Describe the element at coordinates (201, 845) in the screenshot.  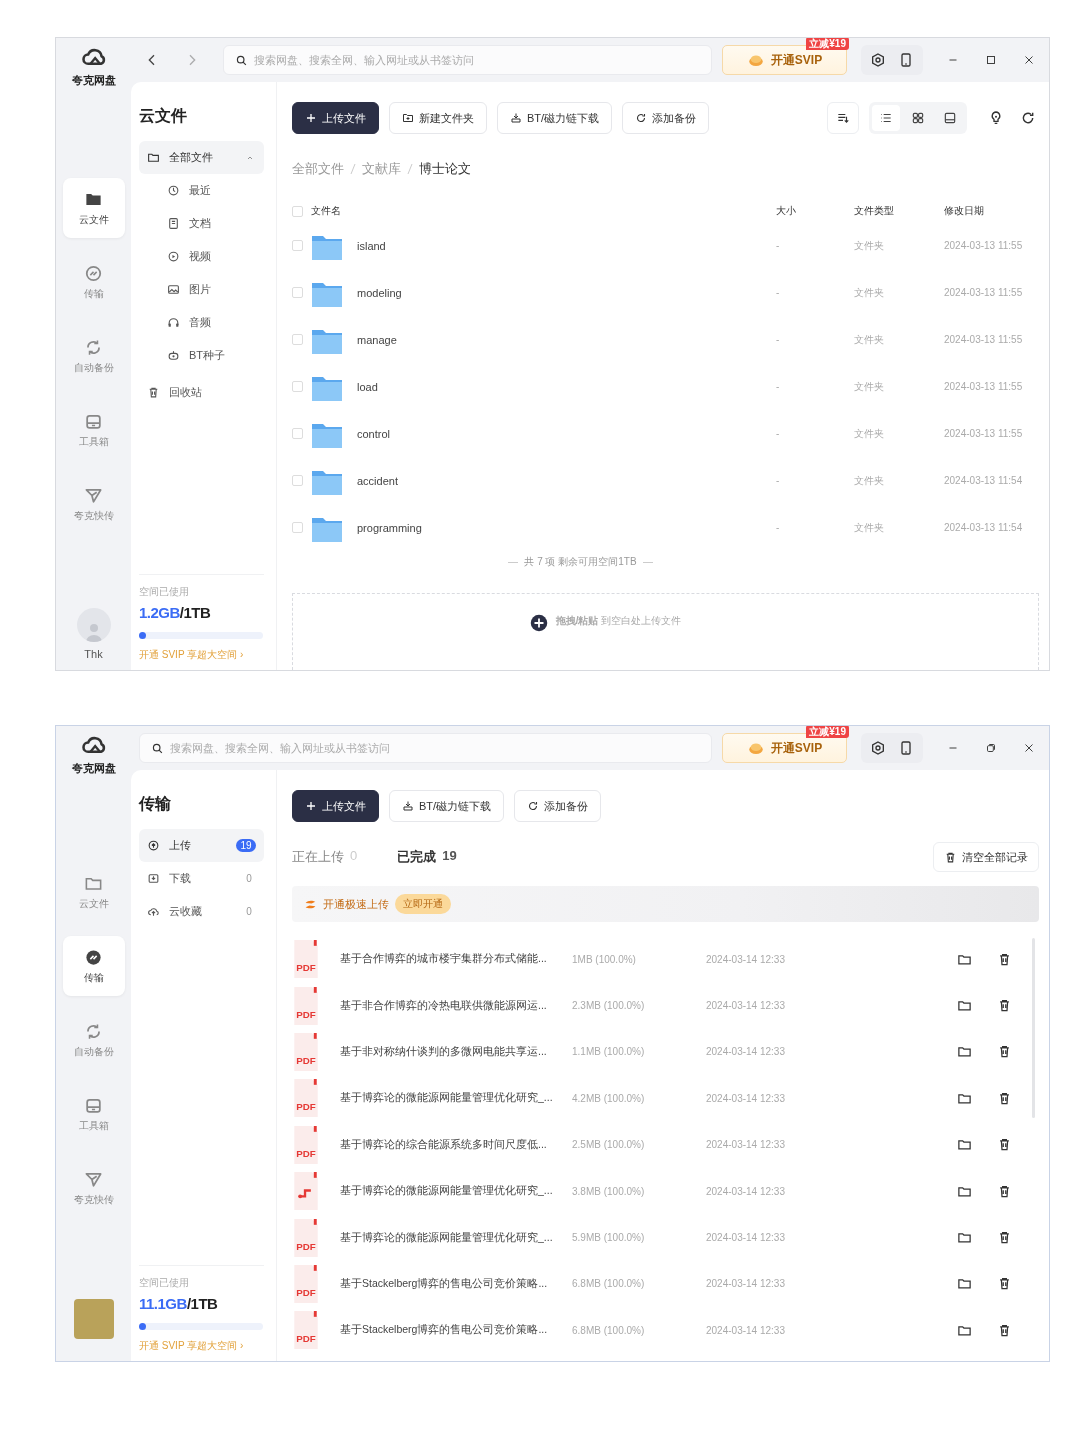
I see `transfer-category: 上传 19` at that location.